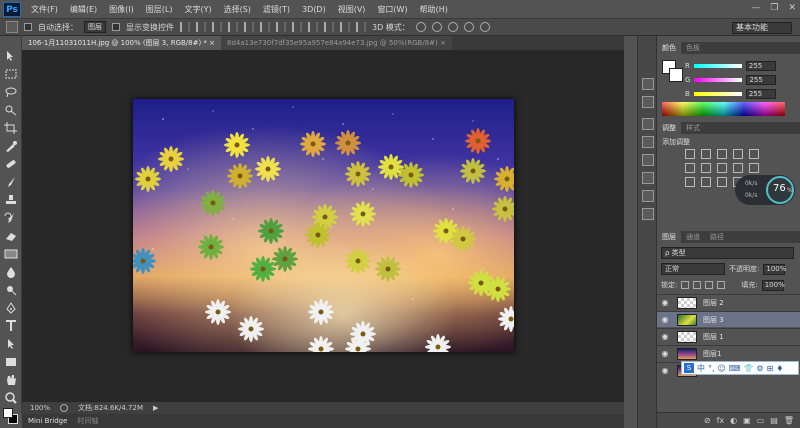  What do you see at coordinates (233, 27) in the screenshot?
I see `align-left-icon` at bounding box center [233, 27].